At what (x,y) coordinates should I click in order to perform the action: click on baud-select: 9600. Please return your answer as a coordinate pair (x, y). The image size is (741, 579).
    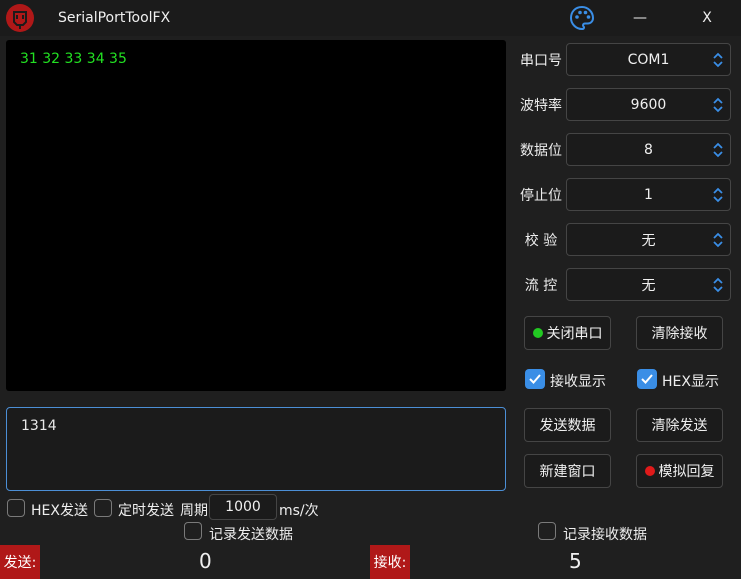
    Looking at the image, I should click on (648, 104).